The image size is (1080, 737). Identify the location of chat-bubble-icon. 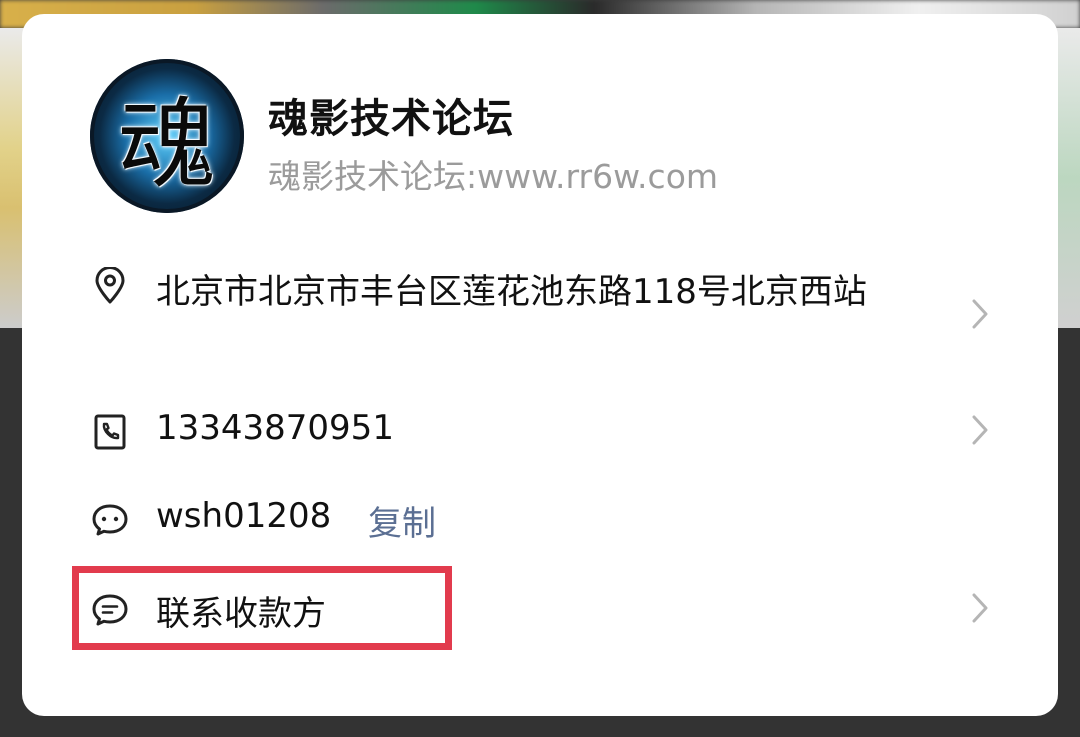
(110, 520).